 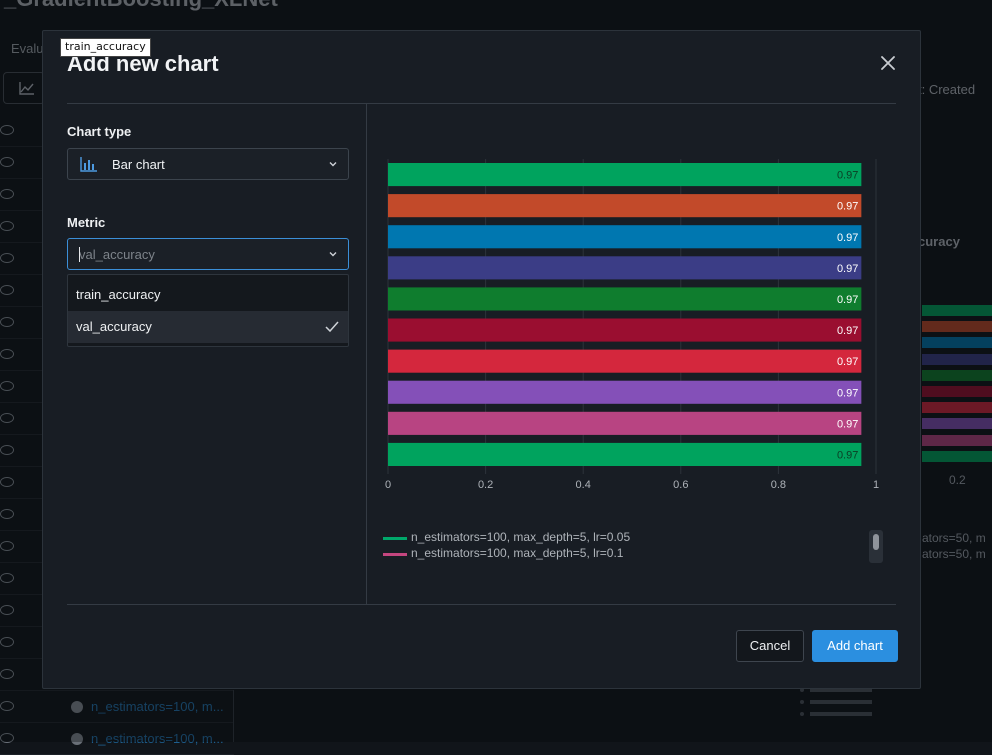 What do you see at coordinates (521, 537) in the screenshot?
I see `legend-label: n_estimators=100, max_depth=5, lr=0.05` at bounding box center [521, 537].